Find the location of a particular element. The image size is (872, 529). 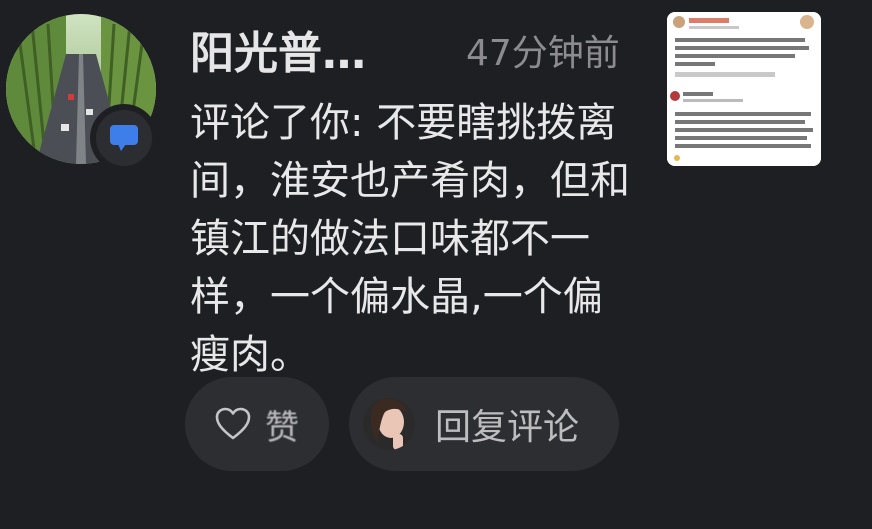

user-avatar-group is located at coordinates (82, 93).